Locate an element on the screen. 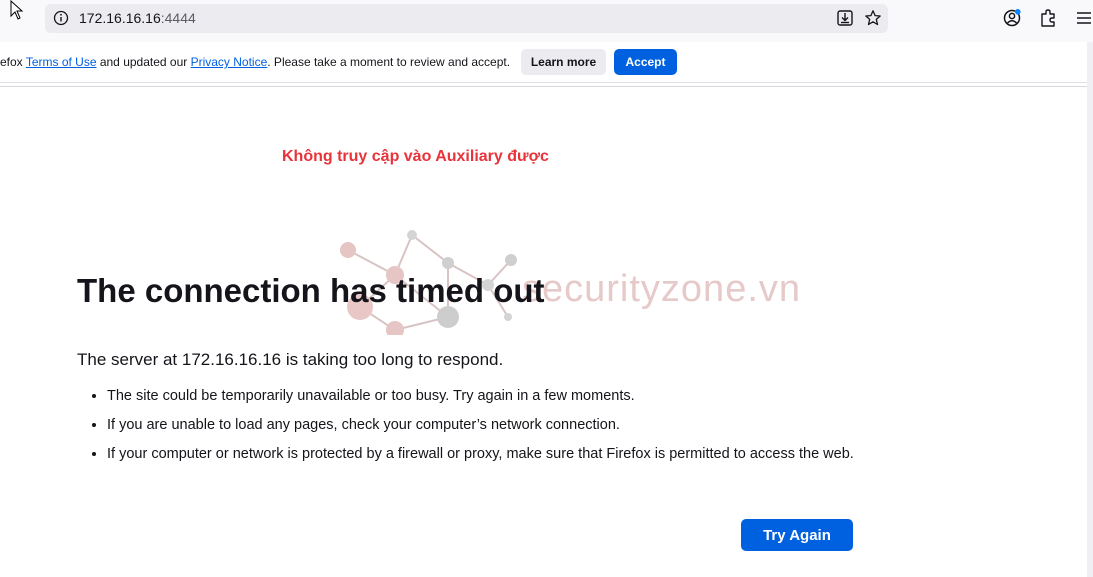  notice-middle: and updated our is located at coordinates (143, 62).